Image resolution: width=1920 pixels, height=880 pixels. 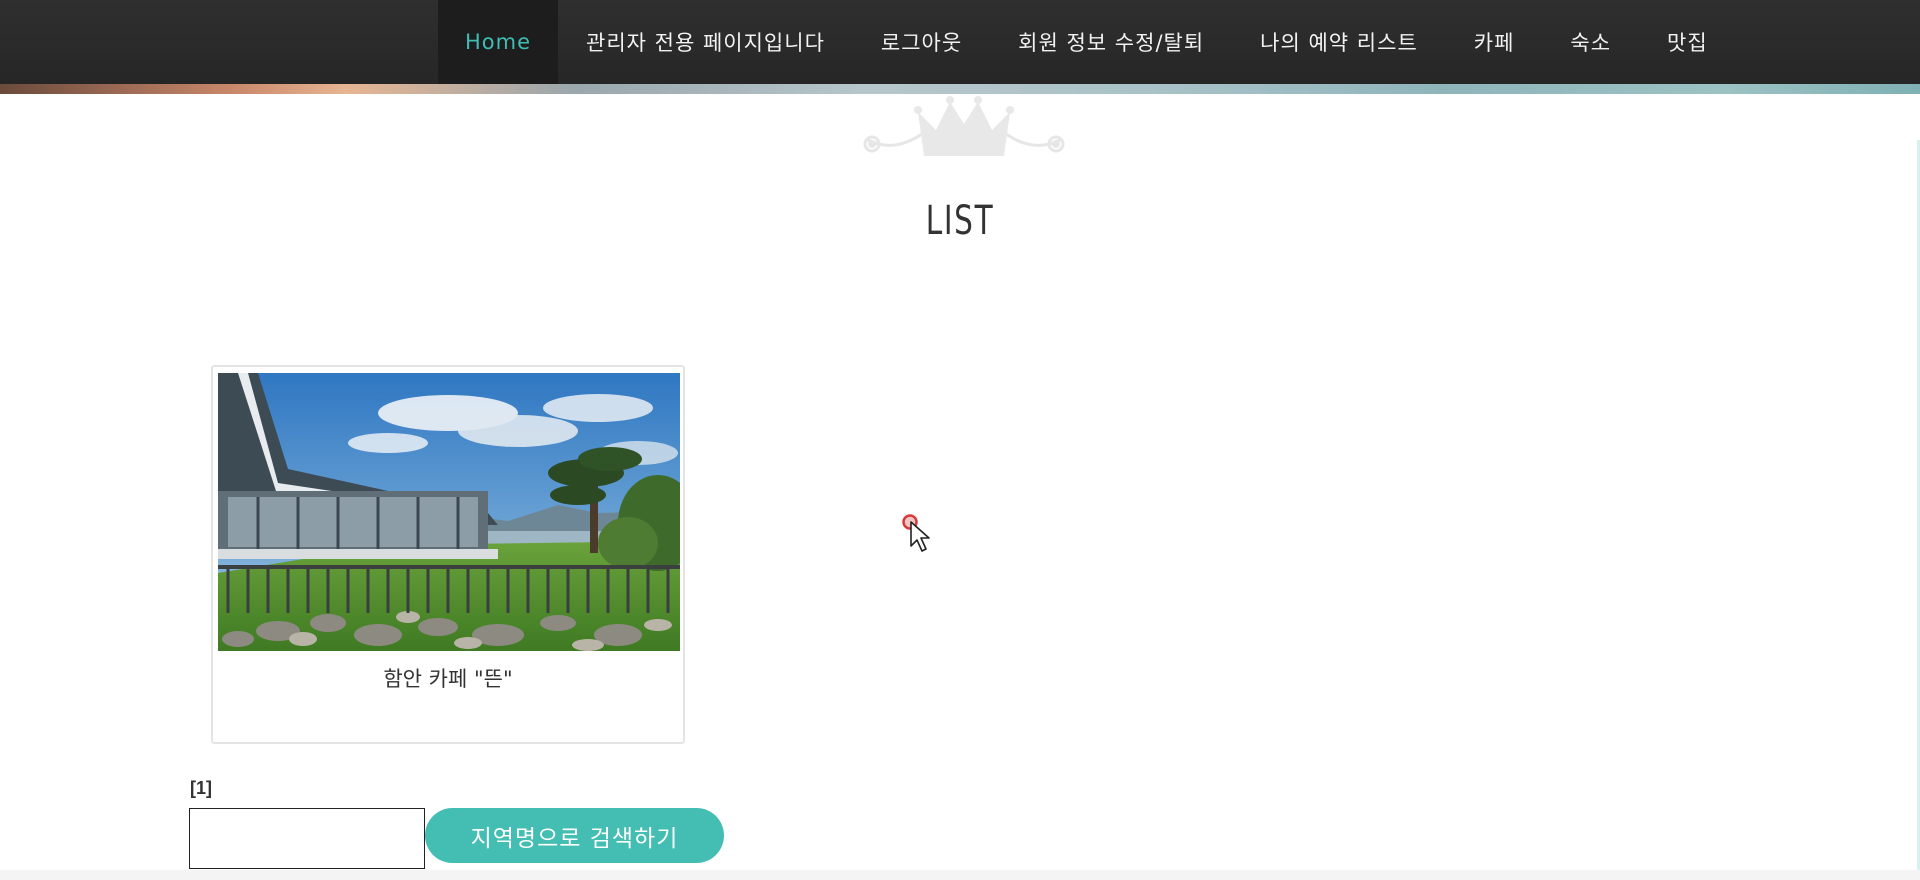 What do you see at coordinates (960, 221) in the screenshot?
I see `page-title: LIST` at bounding box center [960, 221].